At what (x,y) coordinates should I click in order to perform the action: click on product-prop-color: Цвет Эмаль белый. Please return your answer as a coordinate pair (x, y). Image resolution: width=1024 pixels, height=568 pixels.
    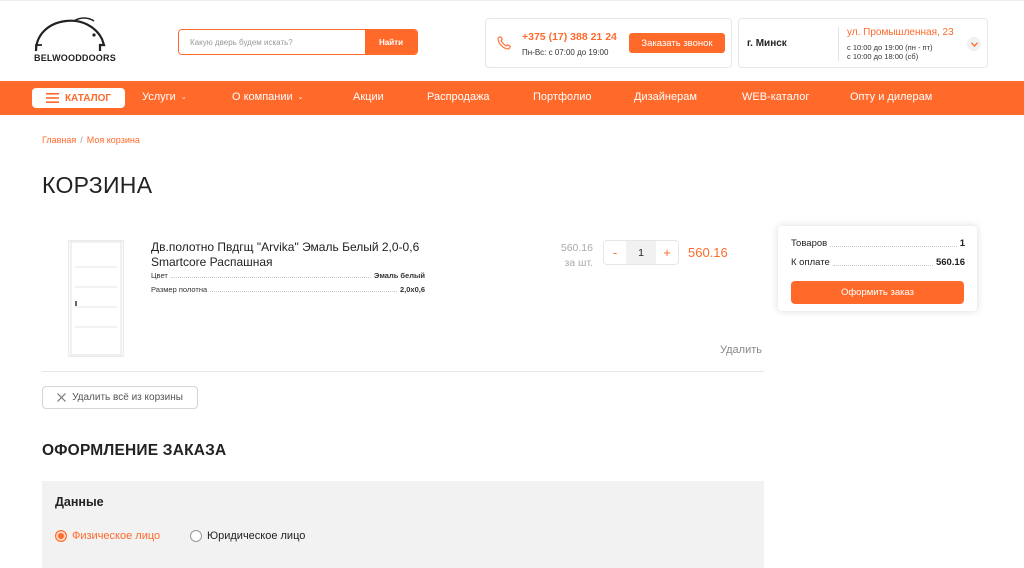
    Looking at the image, I should click on (288, 275).